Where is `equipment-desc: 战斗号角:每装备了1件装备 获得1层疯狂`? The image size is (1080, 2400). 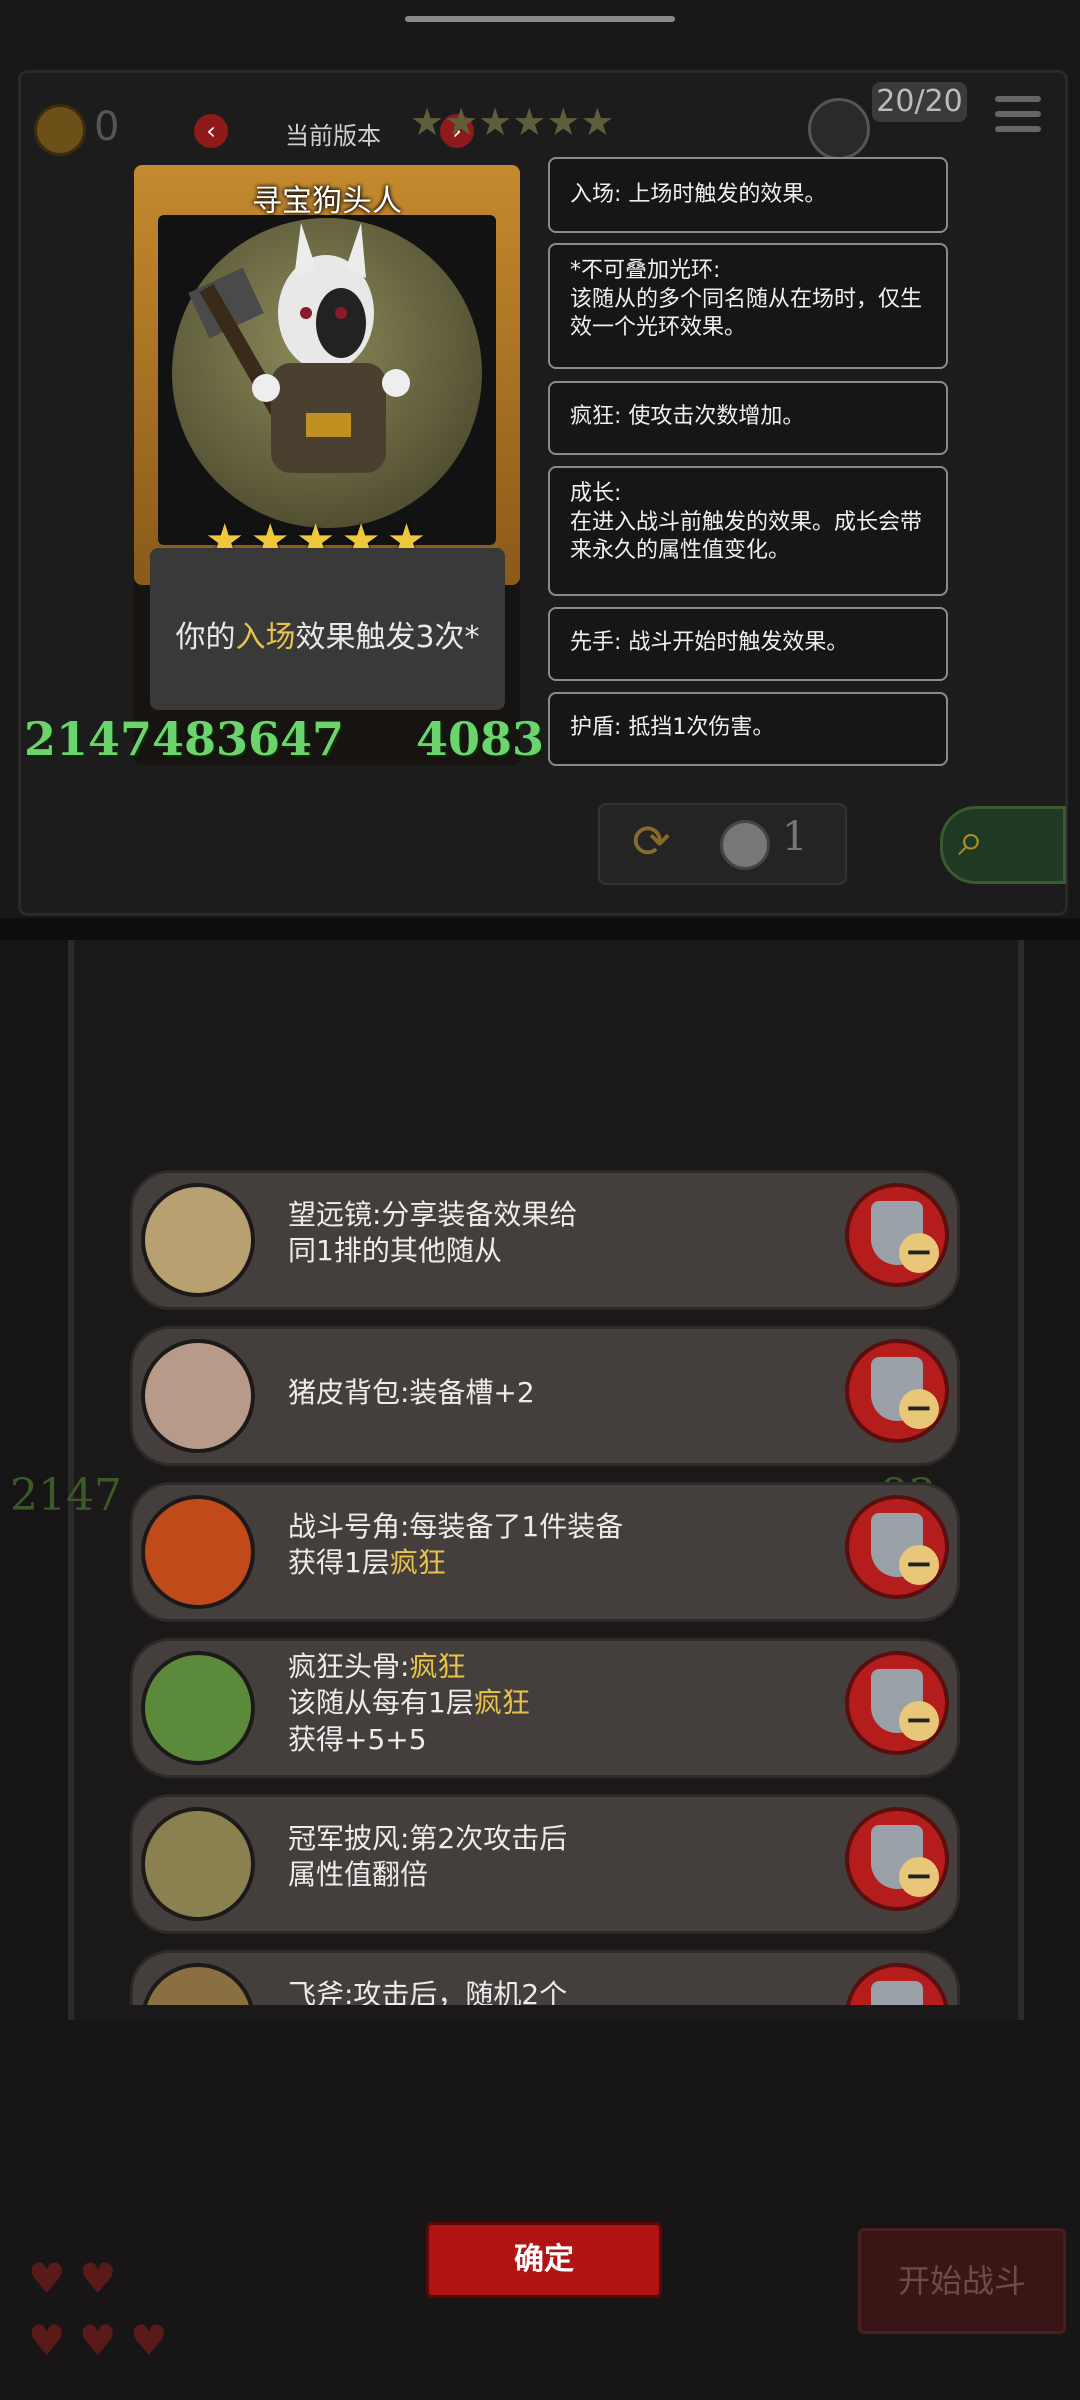
equipment-desc: 战斗号角:每装备了1件装备 获得1层疯狂 is located at coordinates (548, 1545).